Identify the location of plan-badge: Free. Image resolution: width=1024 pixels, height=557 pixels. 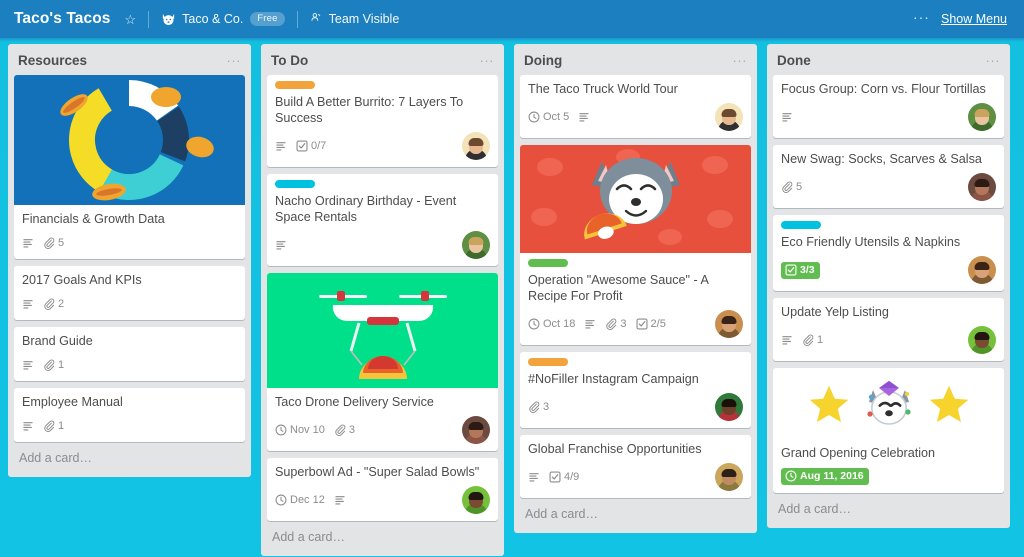
(267, 19).